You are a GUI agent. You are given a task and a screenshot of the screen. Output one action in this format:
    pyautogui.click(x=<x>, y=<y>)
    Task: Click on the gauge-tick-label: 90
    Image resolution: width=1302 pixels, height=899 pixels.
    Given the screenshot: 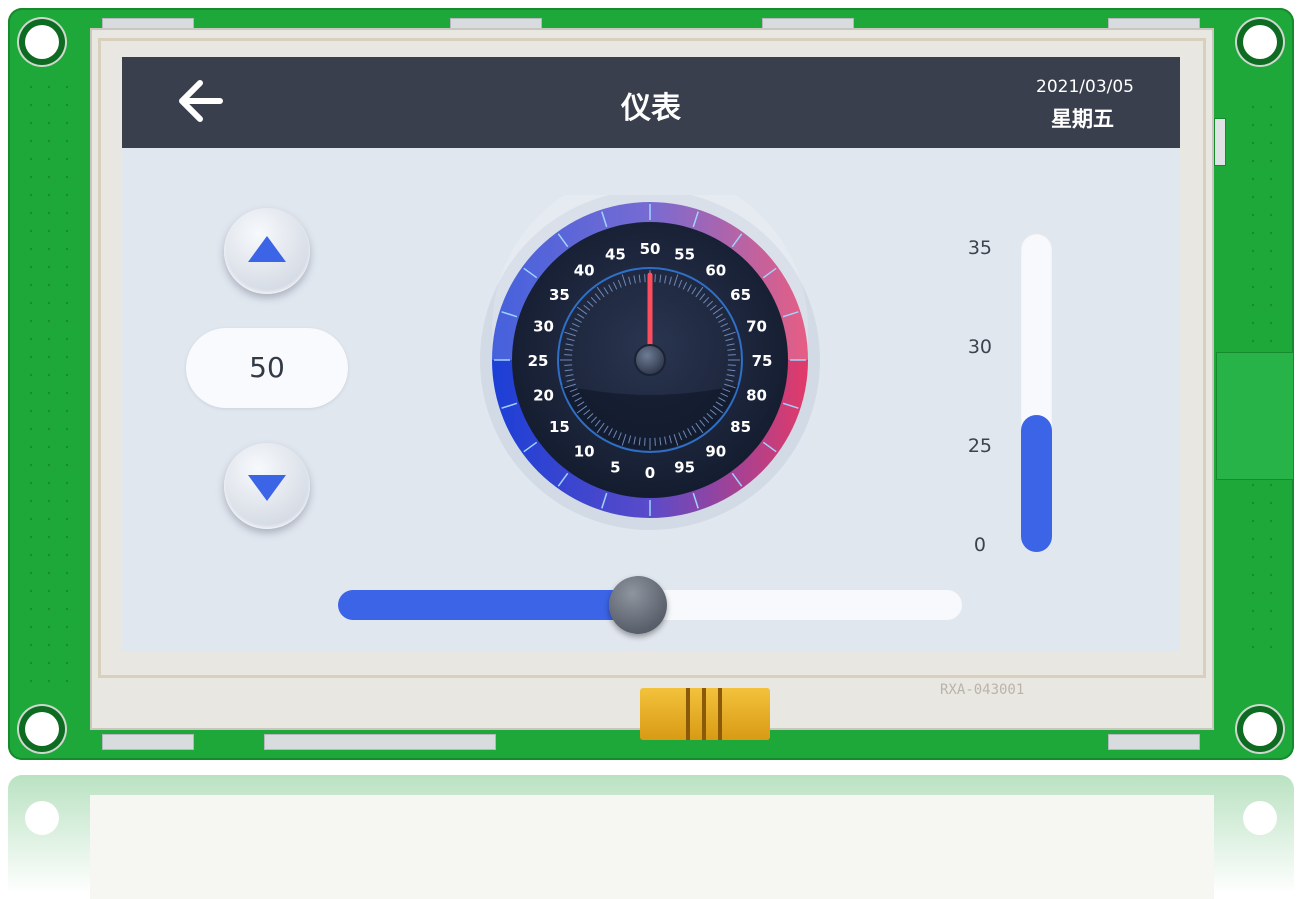 What is the action you would take?
    pyautogui.click(x=715, y=452)
    